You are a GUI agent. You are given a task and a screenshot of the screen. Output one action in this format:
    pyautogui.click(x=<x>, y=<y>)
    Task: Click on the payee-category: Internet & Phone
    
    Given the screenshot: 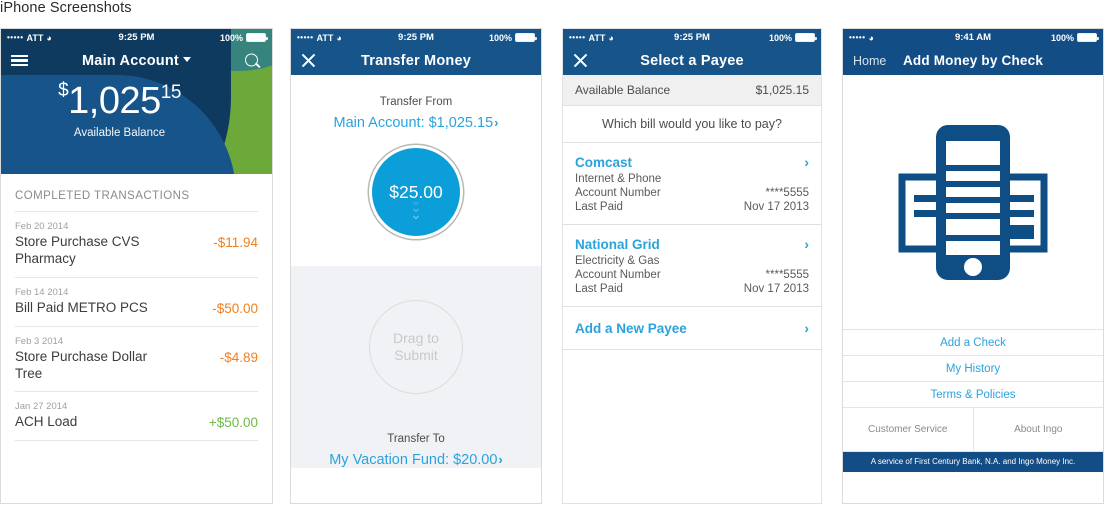 What is the action you would take?
    pyautogui.click(x=618, y=179)
    